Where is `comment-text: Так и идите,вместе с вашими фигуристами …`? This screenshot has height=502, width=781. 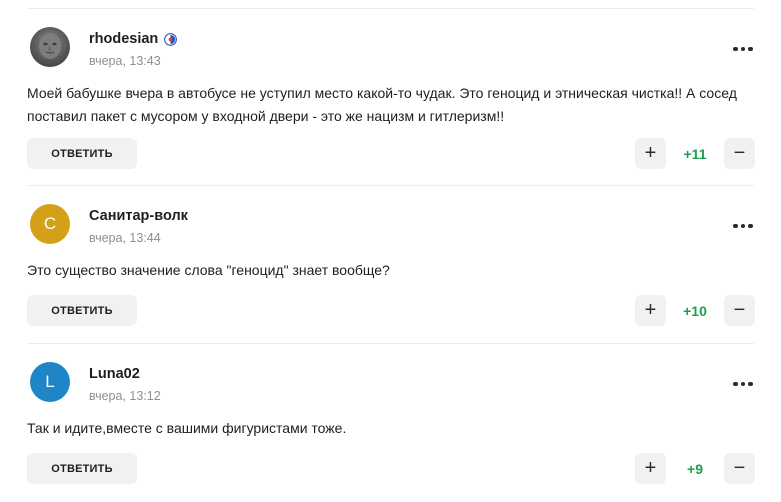
comment-text: Так и идите,вместе с вашими фигуристами … is located at coordinates (187, 428).